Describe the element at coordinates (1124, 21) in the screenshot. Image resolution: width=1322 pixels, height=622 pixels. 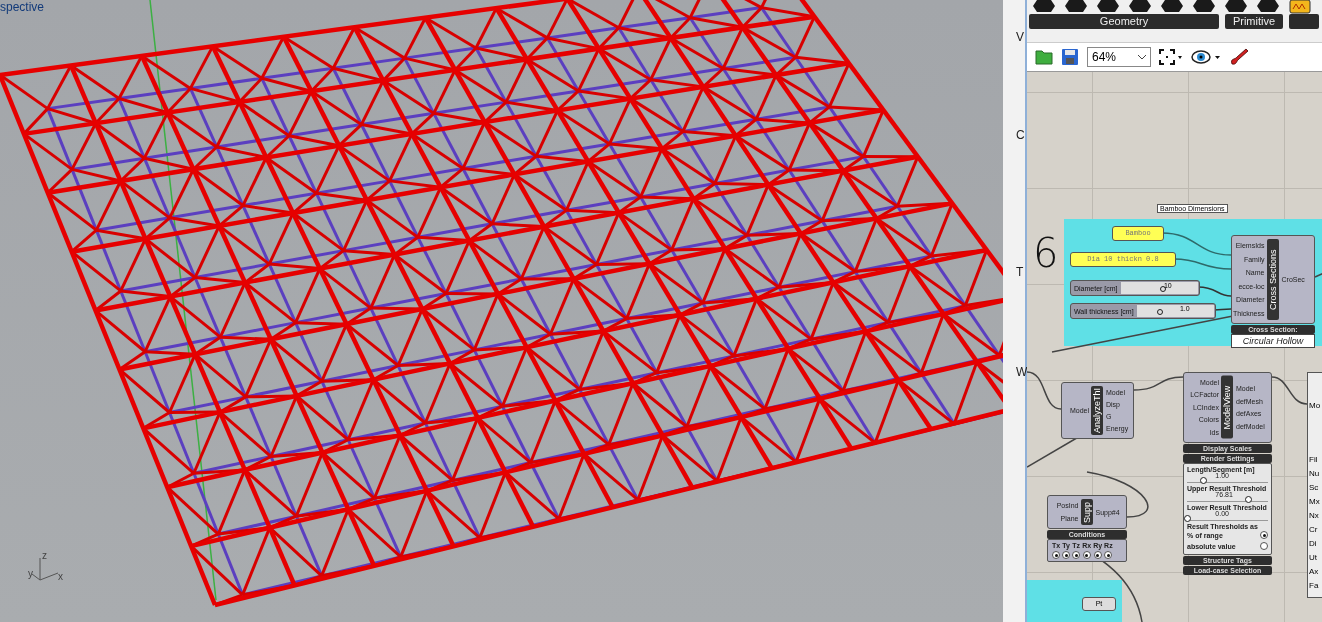
I see `ribbon-group-tab: Geometry` at that location.